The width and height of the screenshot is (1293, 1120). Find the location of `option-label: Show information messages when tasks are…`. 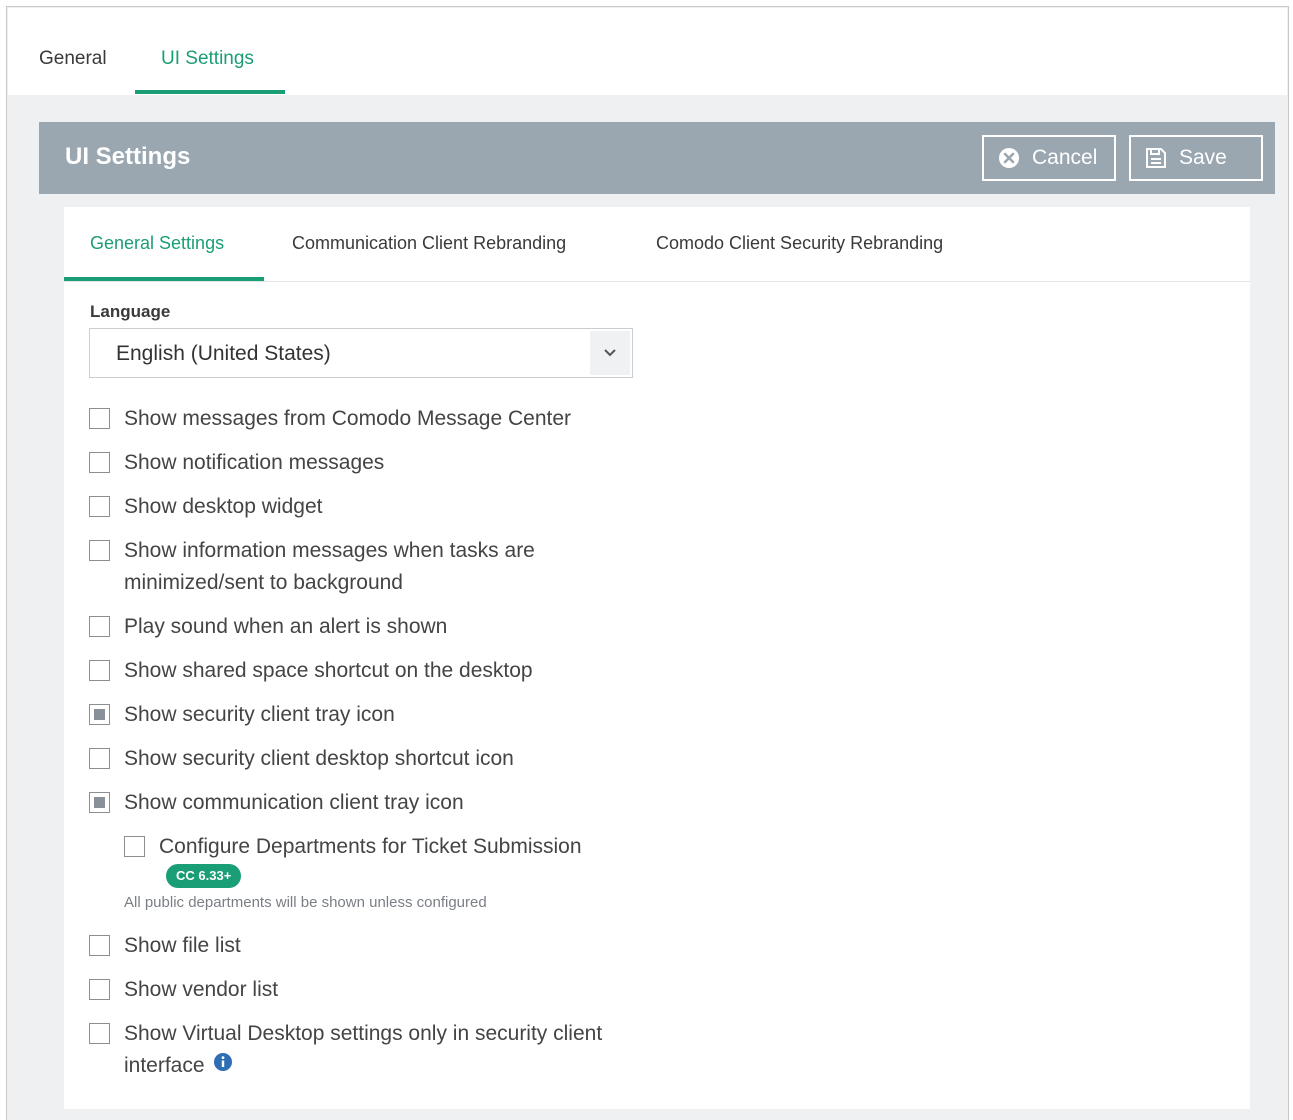

option-label: Show information messages when tasks are… is located at coordinates (329, 566).